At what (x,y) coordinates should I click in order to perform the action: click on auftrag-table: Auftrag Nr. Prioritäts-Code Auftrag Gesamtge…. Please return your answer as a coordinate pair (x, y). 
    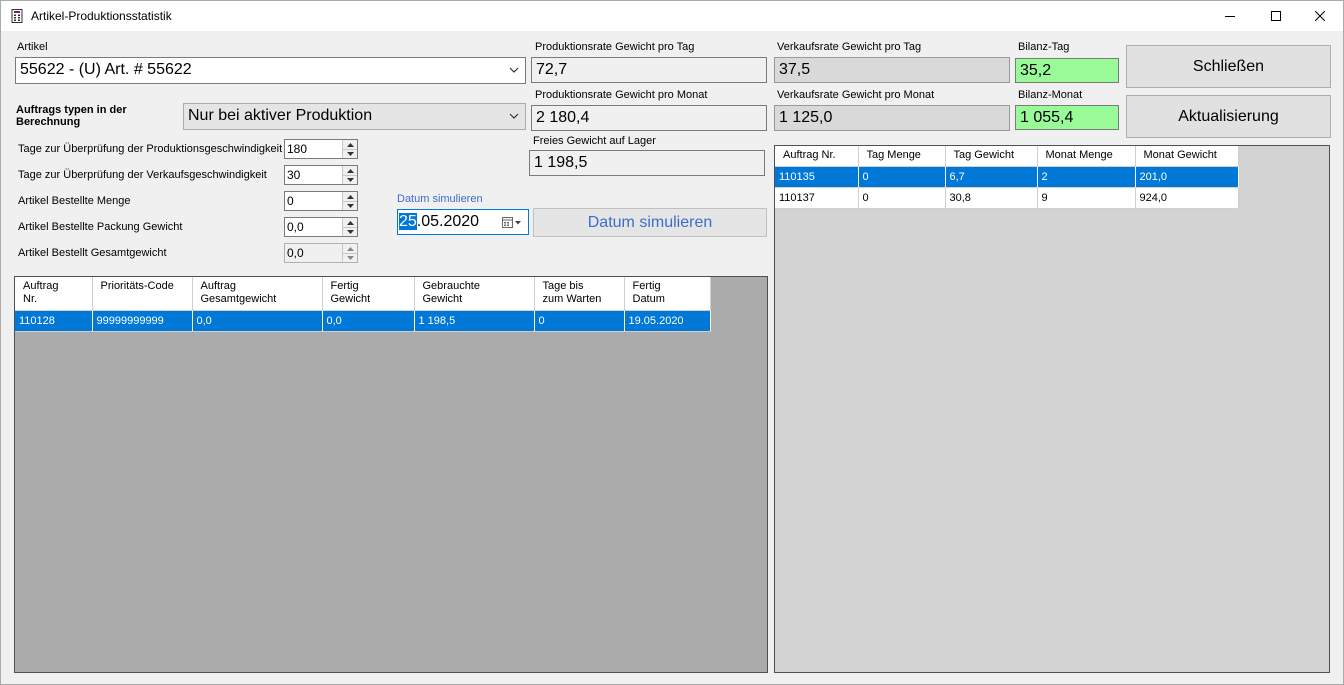
    Looking at the image, I should click on (363, 304).